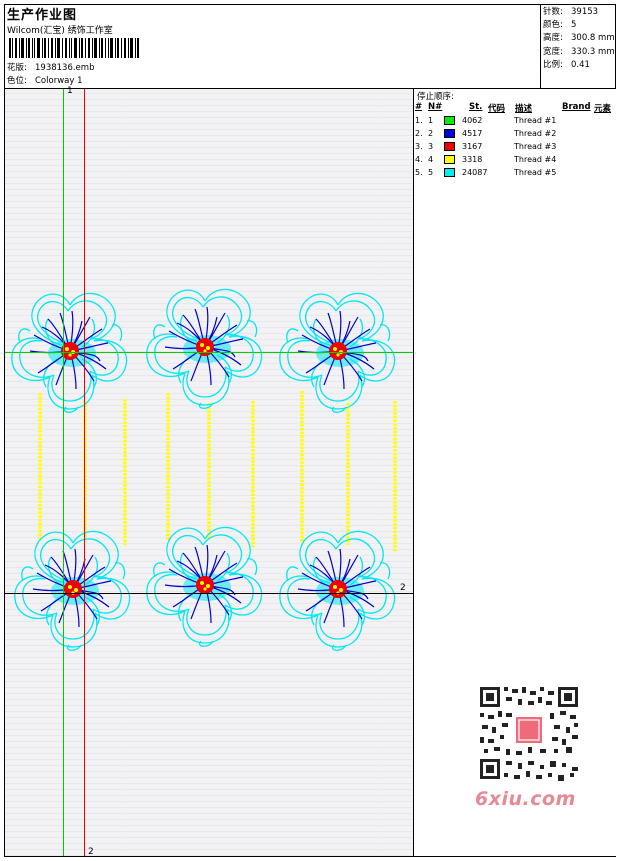 This screenshot has height=861, width=620. What do you see at coordinates (70, 91) in the screenshot?
I see `guide-label-1: 1` at bounding box center [70, 91].